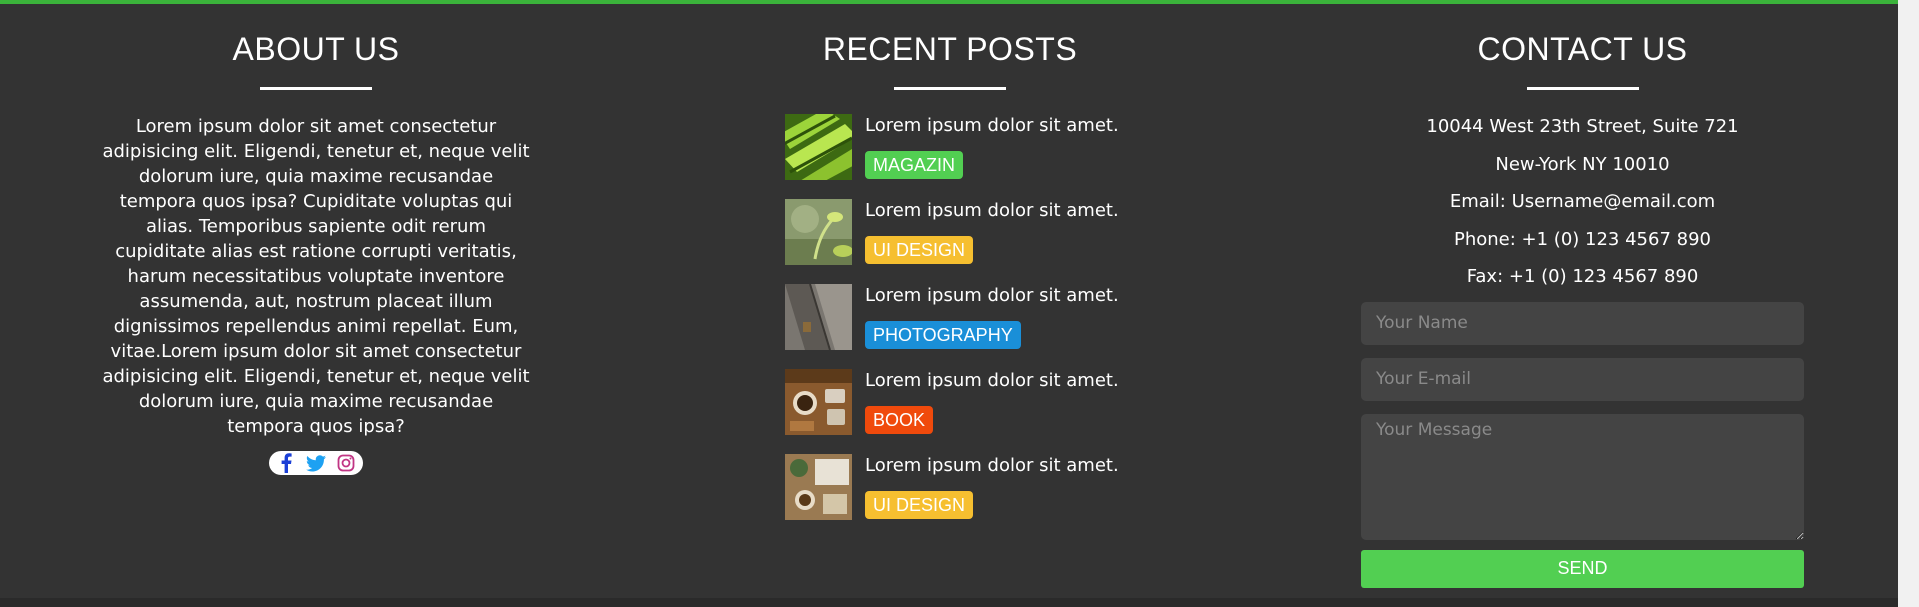 The image size is (1919, 607). What do you see at coordinates (818, 487) in the screenshot?
I see `workspace-image` at bounding box center [818, 487].